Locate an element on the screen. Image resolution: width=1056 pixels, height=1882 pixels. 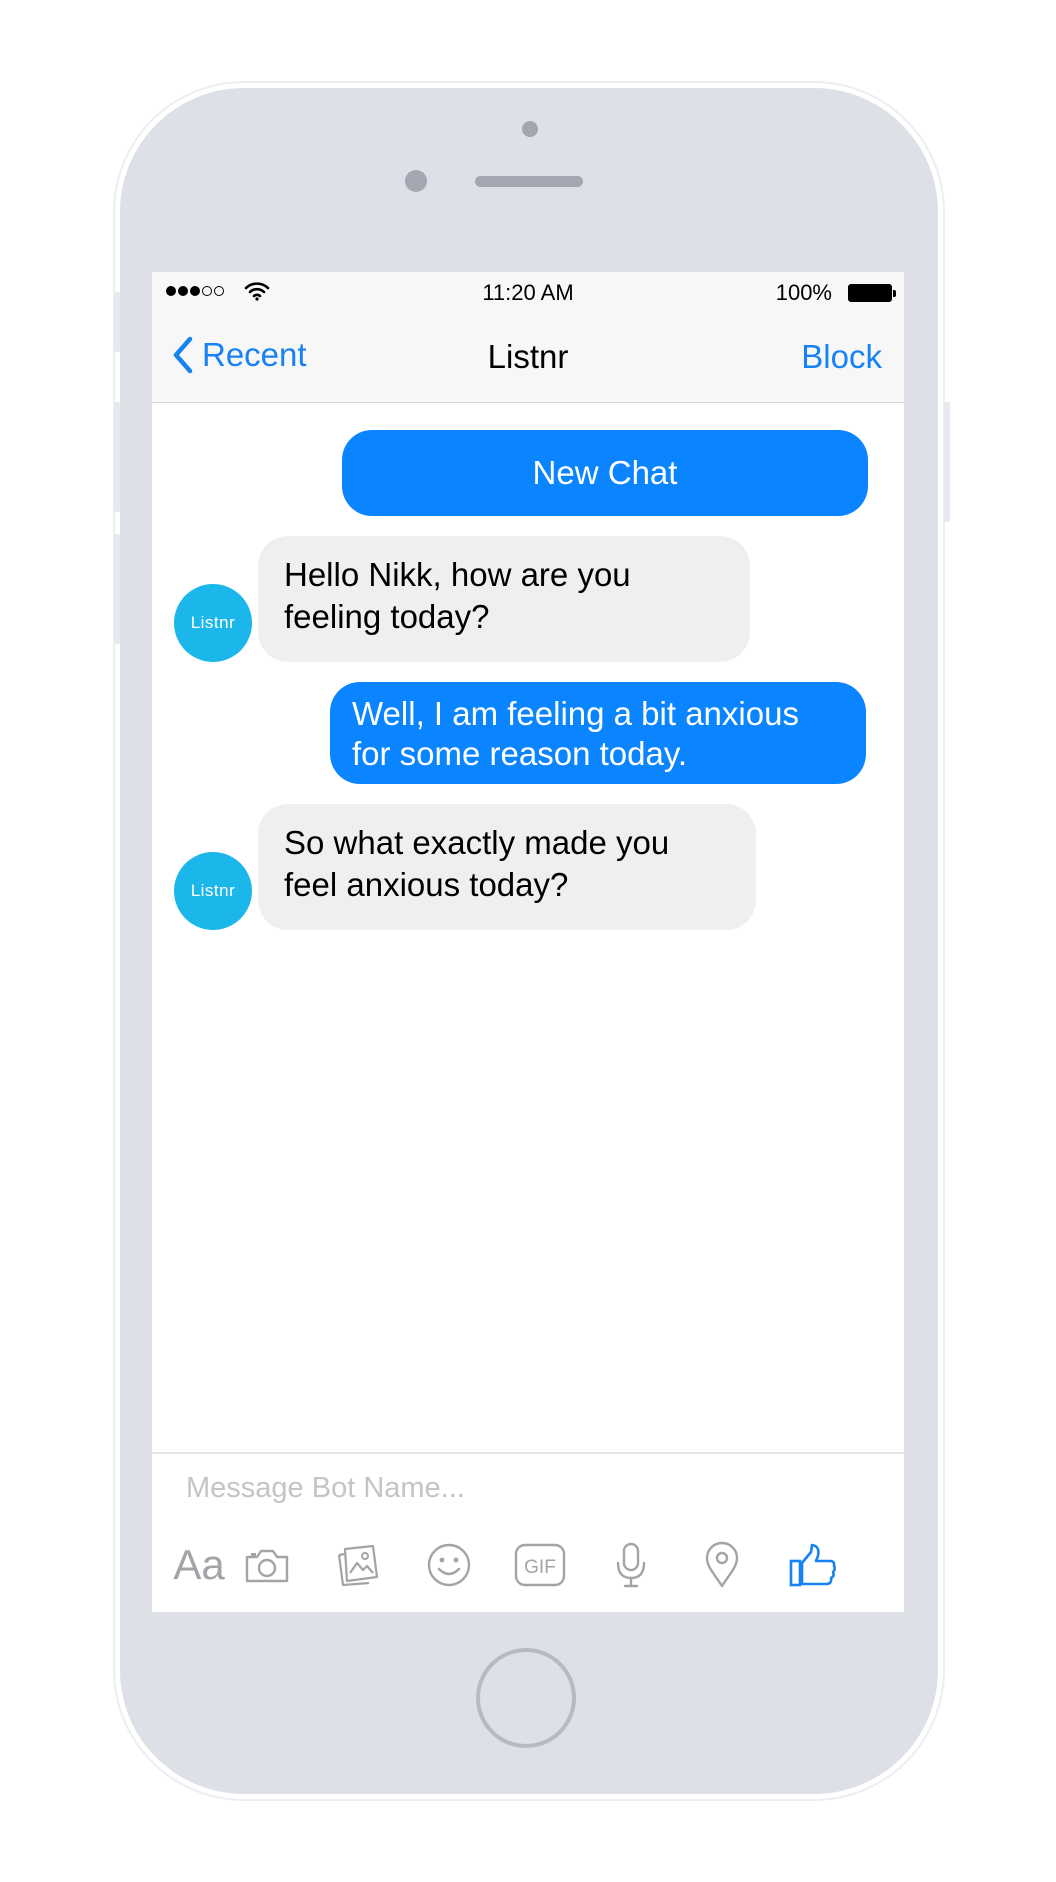
like-button is located at coordinates (813, 1565).